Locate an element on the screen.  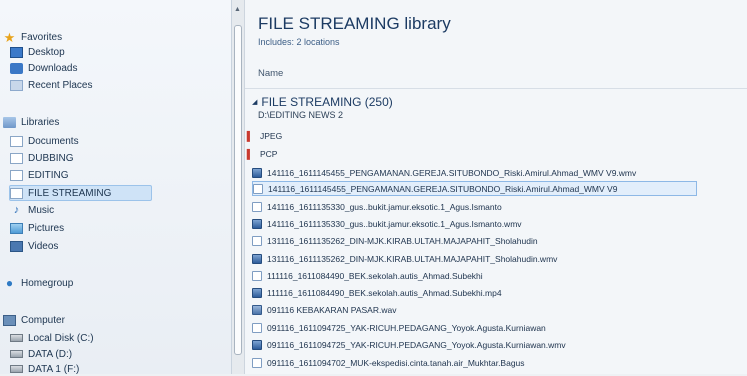
nav-recent-places: Recent Places is located at coordinates (51, 85).